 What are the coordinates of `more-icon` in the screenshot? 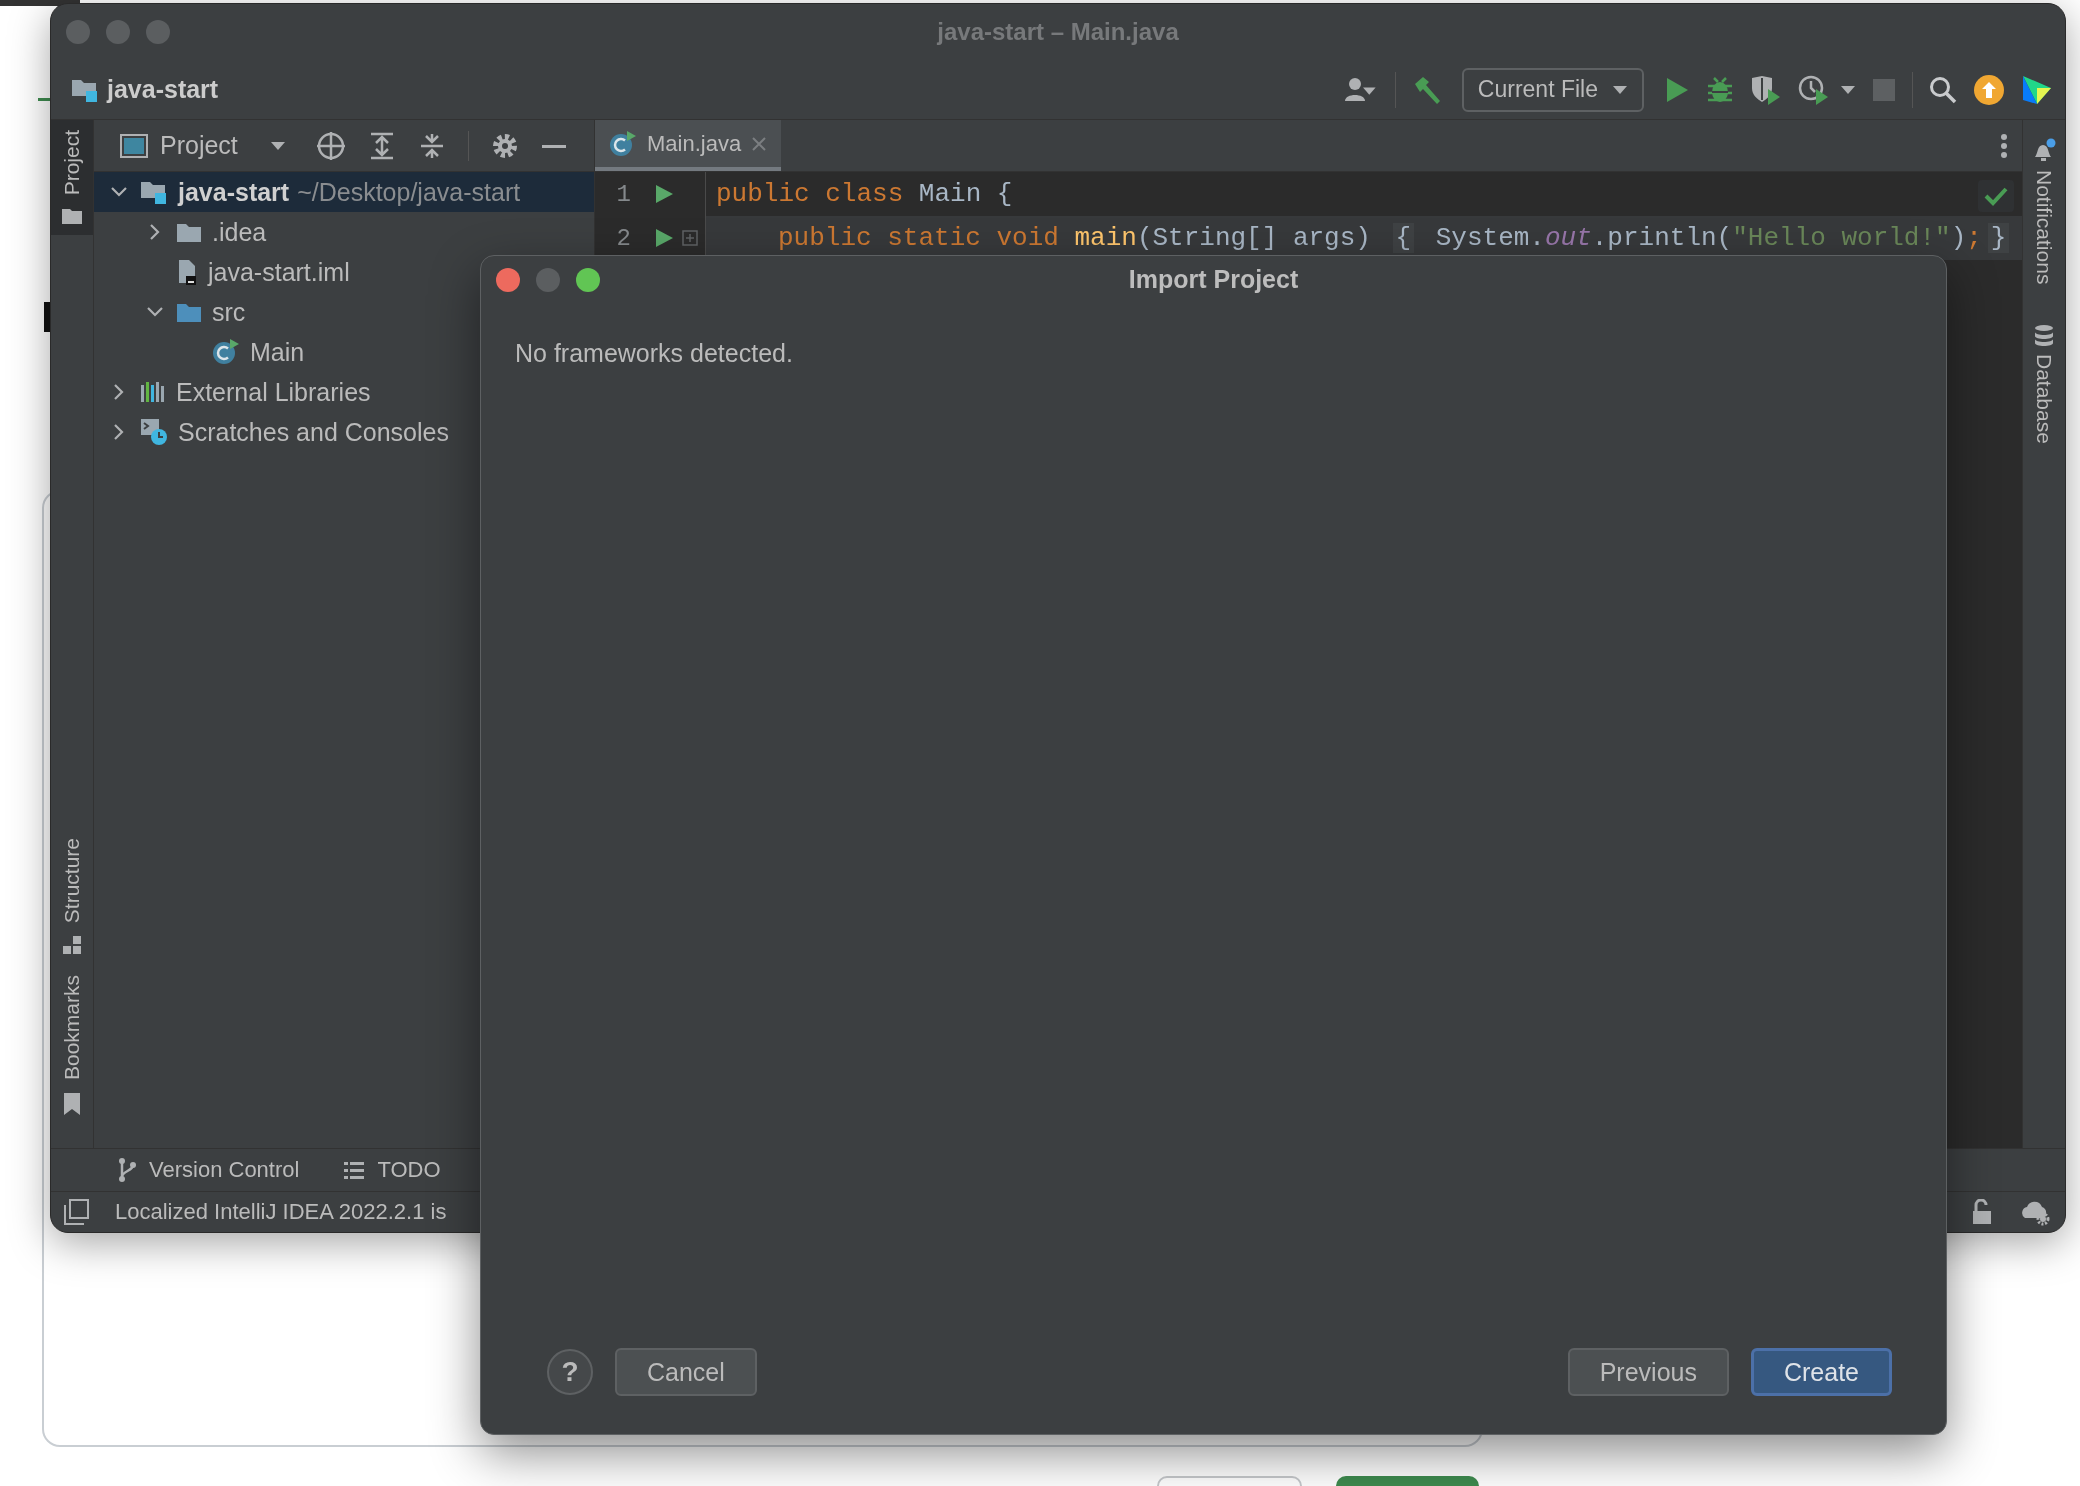 It's located at (2004, 145).